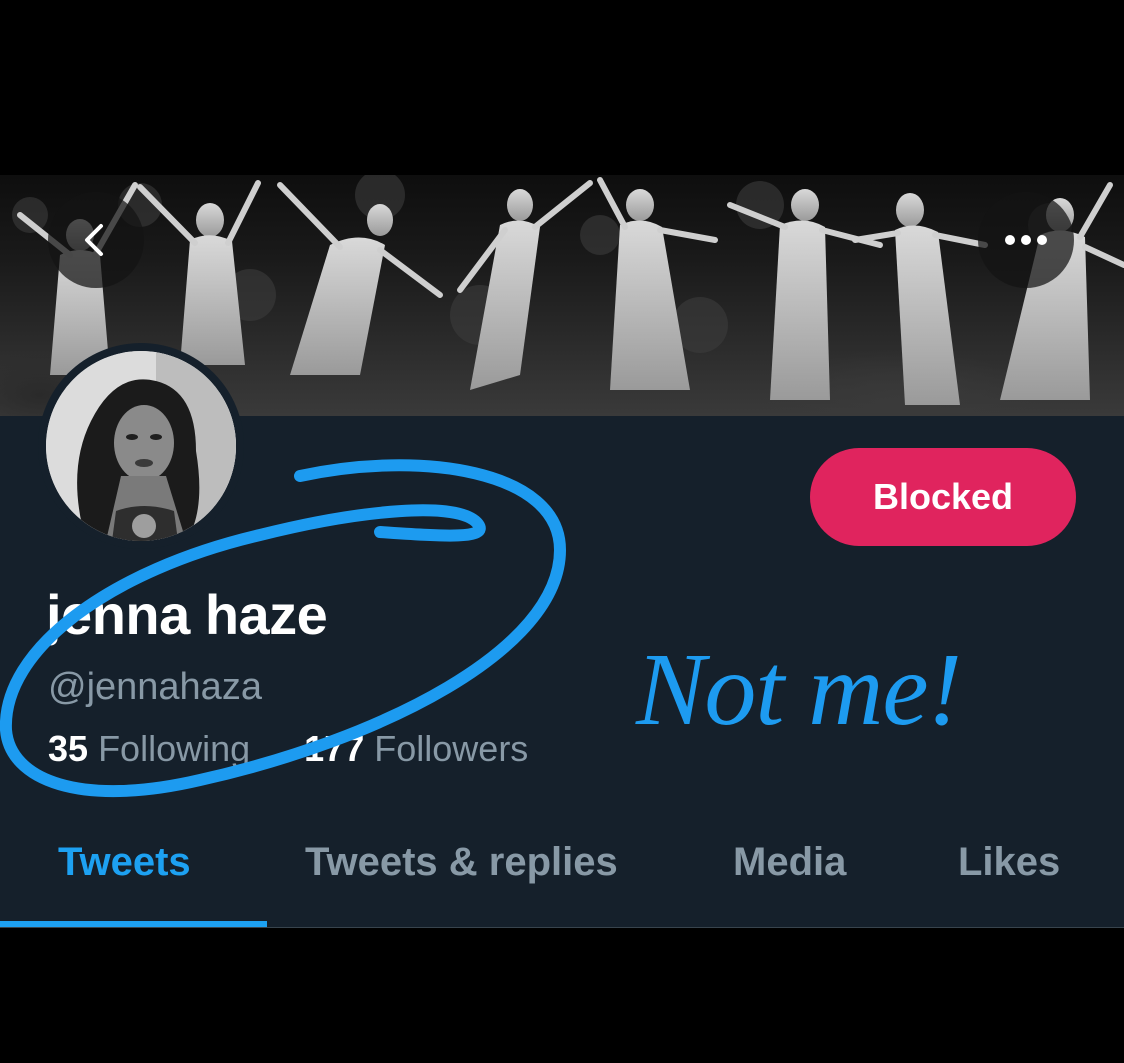  Describe the element at coordinates (943, 497) in the screenshot. I see `blocked-button: Blocked` at that location.